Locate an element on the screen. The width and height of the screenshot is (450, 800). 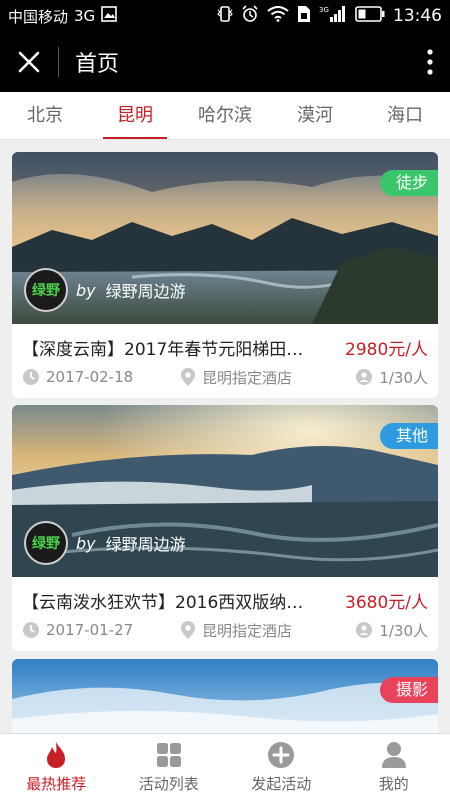
city-tabs: 北京 昆明 哈尔滨 漠河 海口 is located at coordinates (225, 116).